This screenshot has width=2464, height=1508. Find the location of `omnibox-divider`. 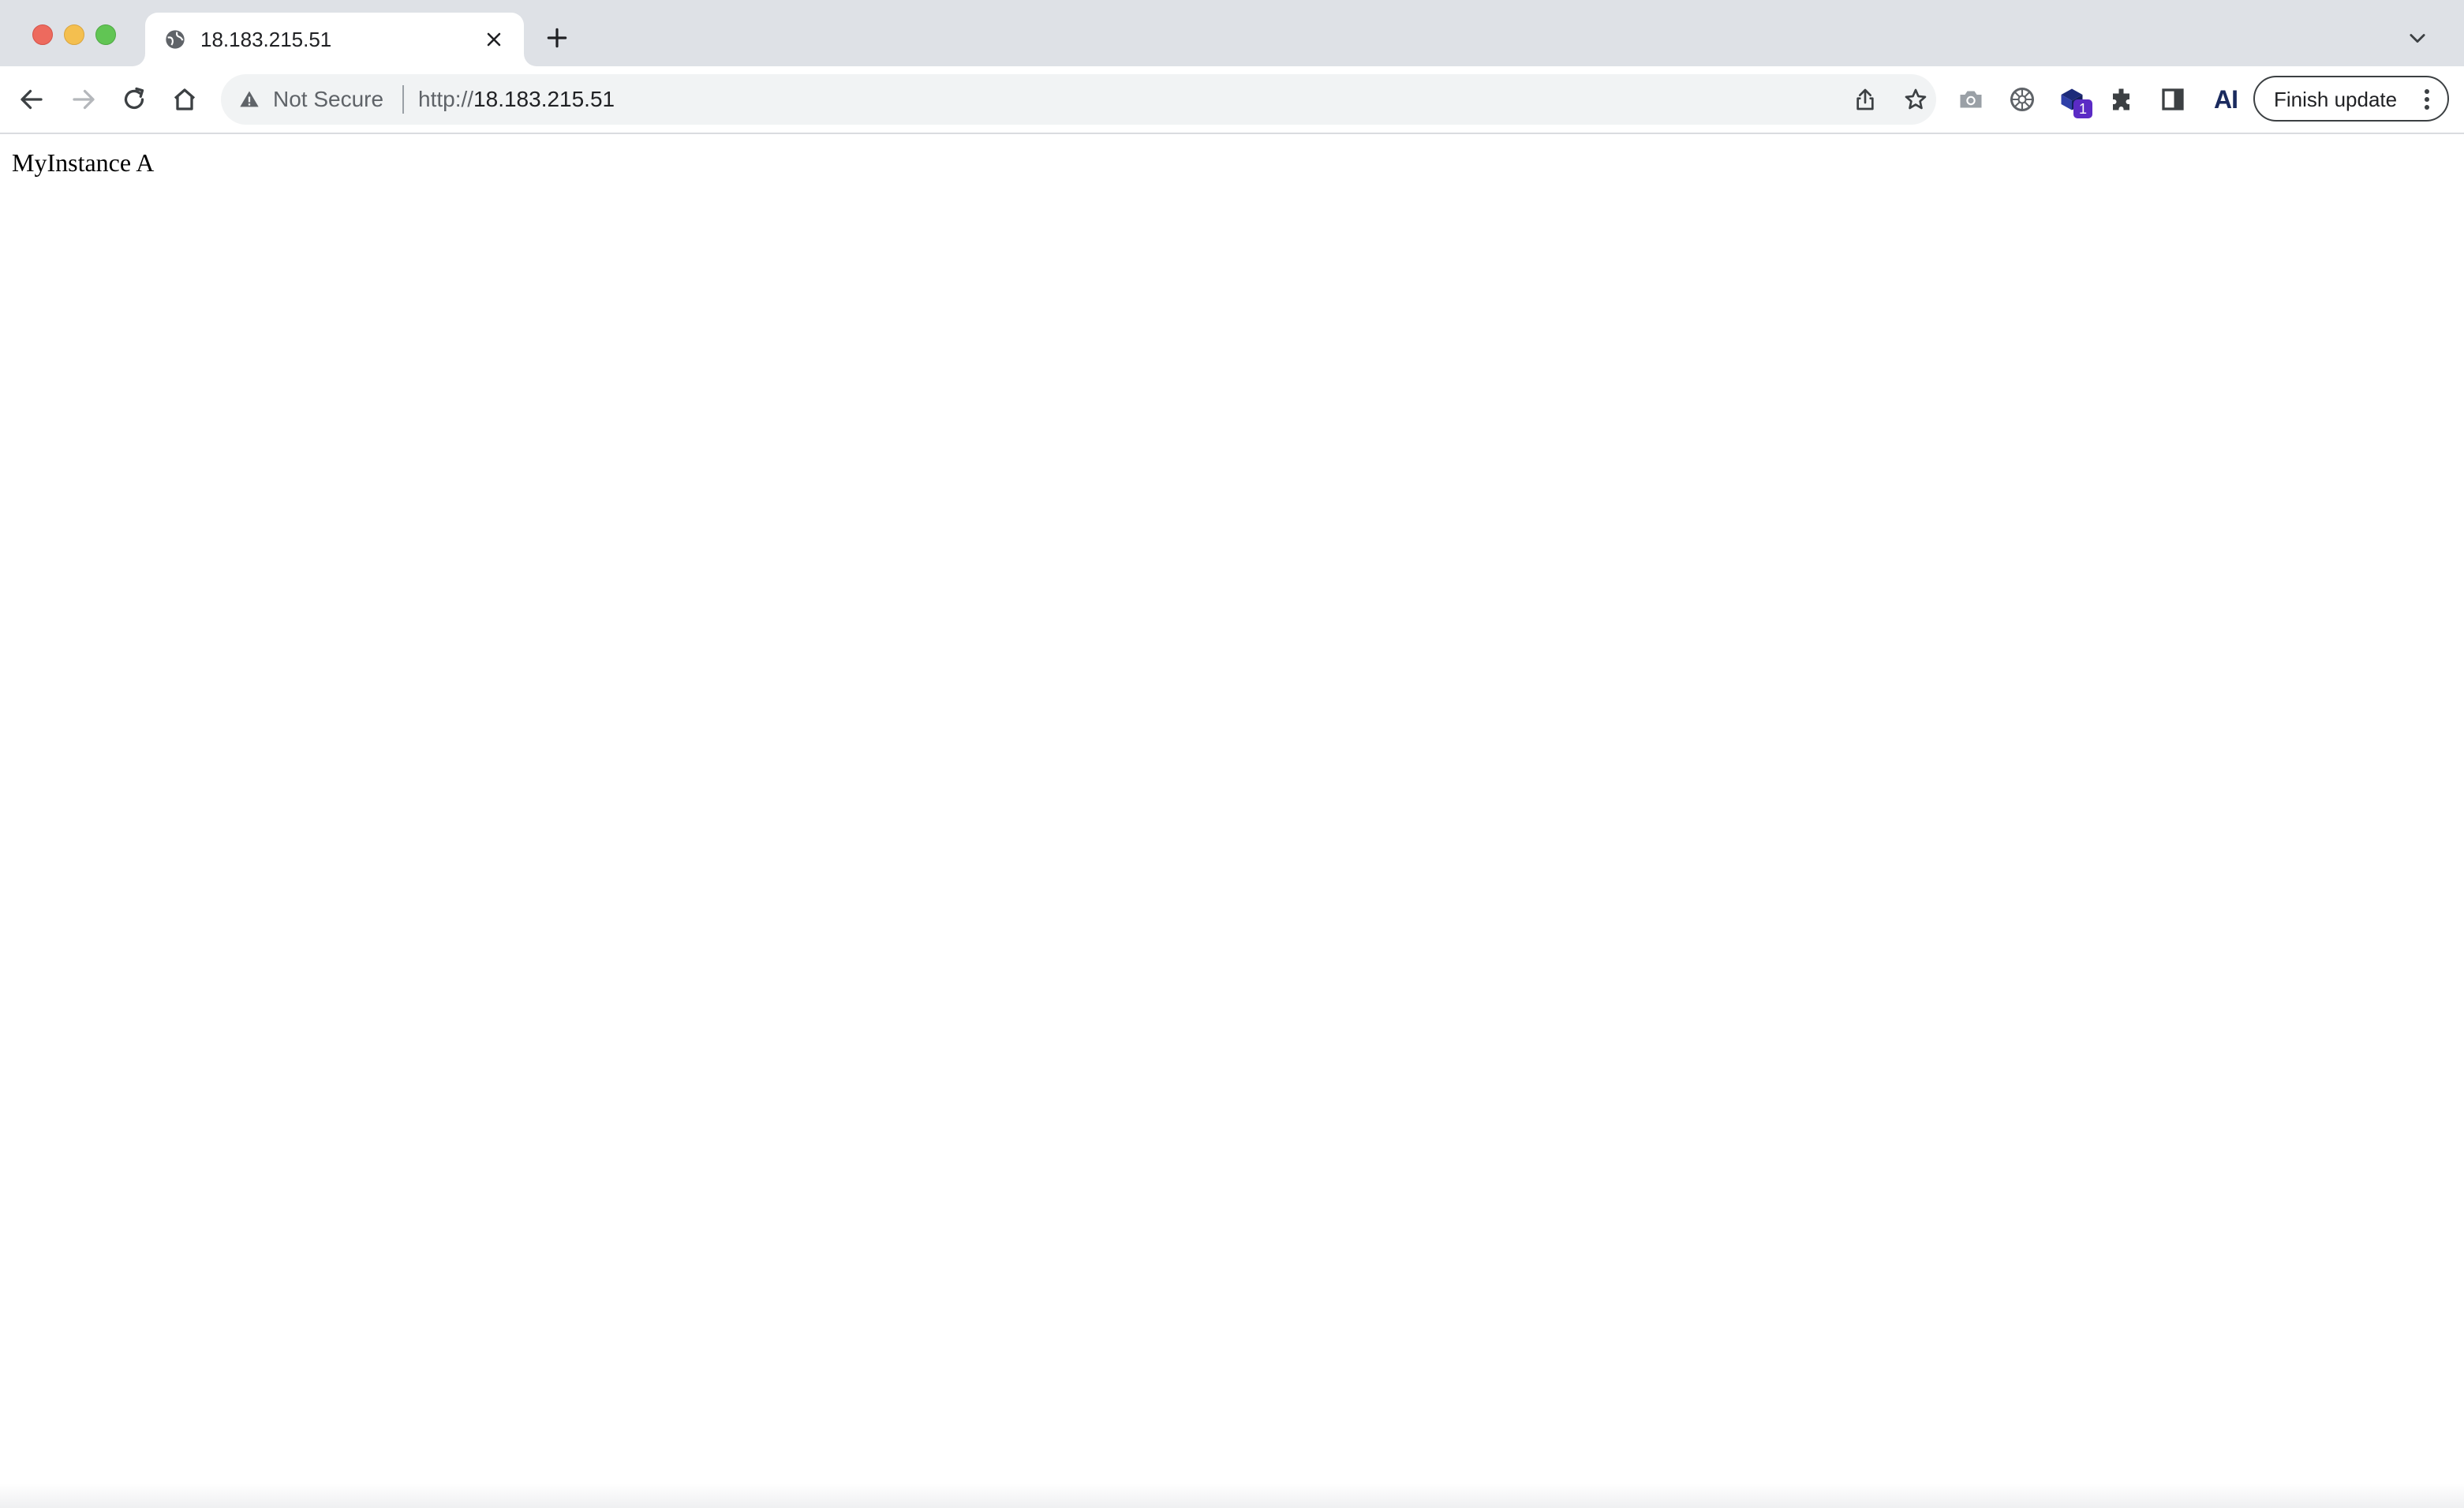

omnibox-divider is located at coordinates (403, 99).